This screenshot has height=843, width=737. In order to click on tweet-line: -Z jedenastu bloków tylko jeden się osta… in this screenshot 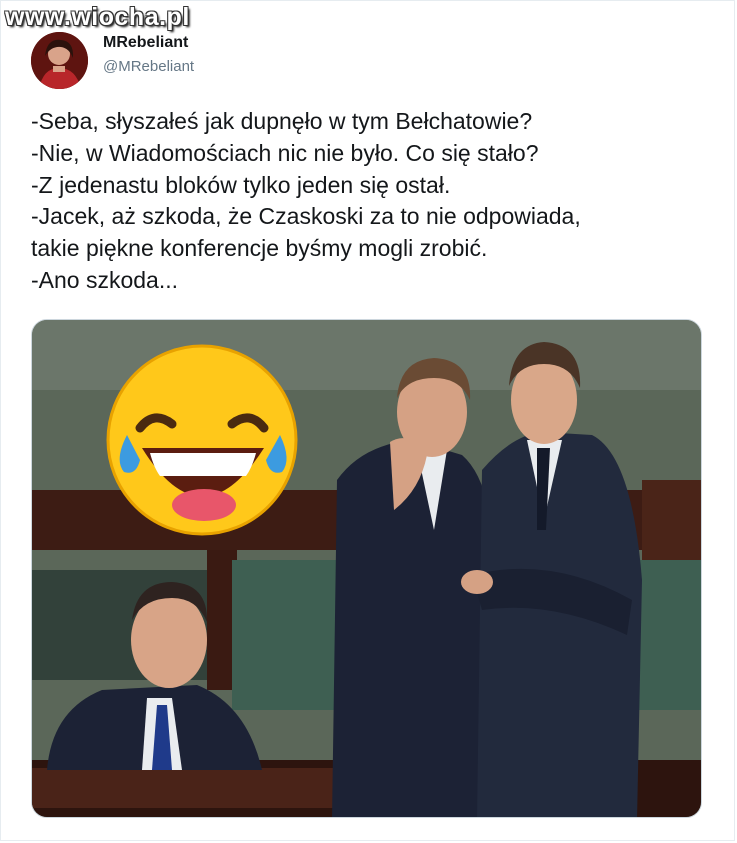, I will do `click(241, 184)`.